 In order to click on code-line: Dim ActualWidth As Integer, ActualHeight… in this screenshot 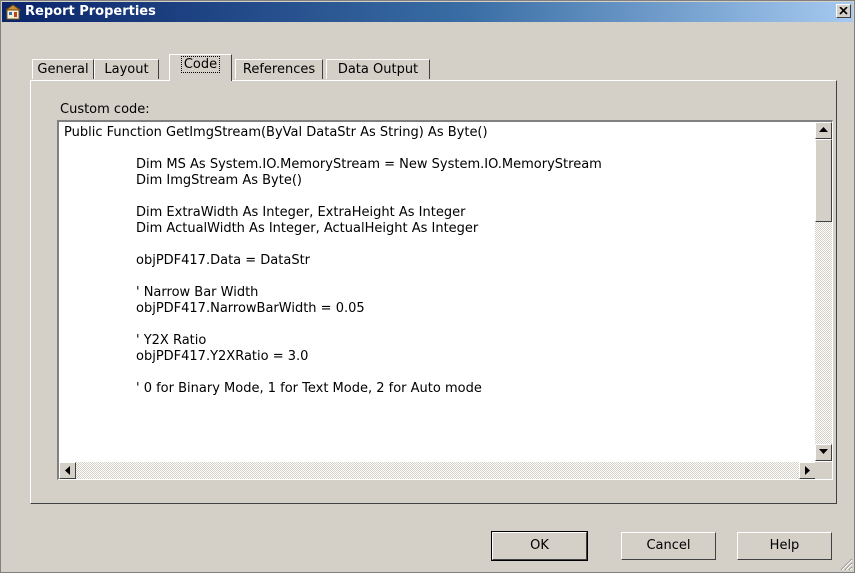, I will do `click(307, 228)`.